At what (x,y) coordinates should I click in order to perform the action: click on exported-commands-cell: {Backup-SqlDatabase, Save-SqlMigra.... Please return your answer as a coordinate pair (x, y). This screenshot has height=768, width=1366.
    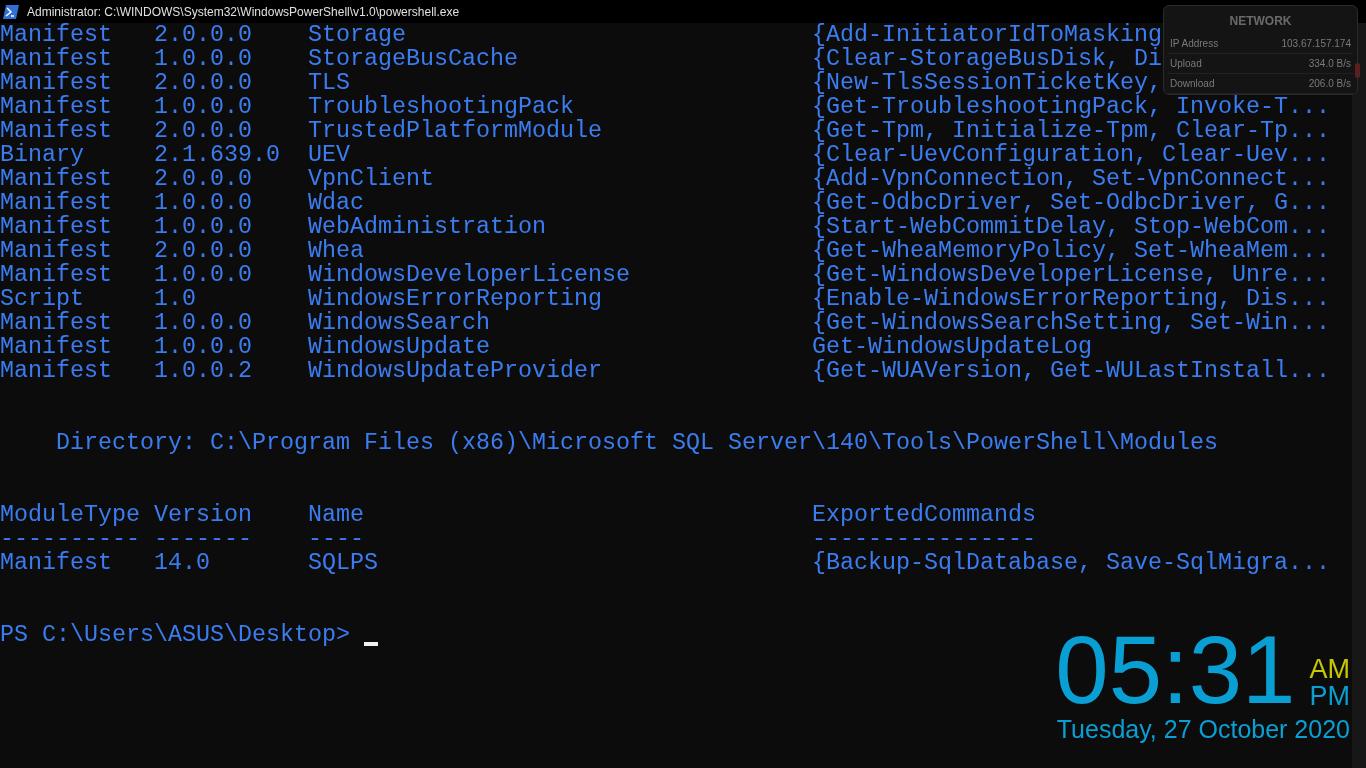
    Looking at the image, I should click on (1071, 563).